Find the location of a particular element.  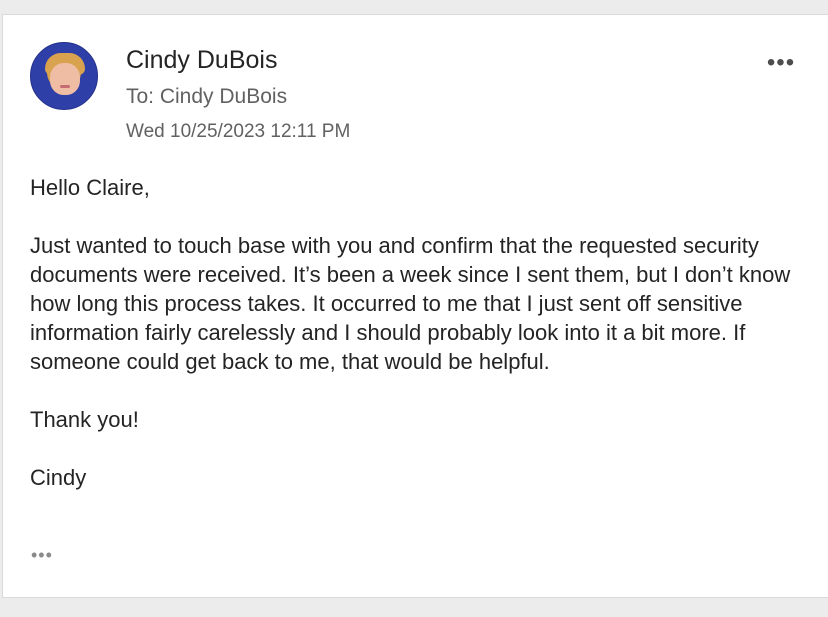

signature-text: Cindy is located at coordinates (58, 477).